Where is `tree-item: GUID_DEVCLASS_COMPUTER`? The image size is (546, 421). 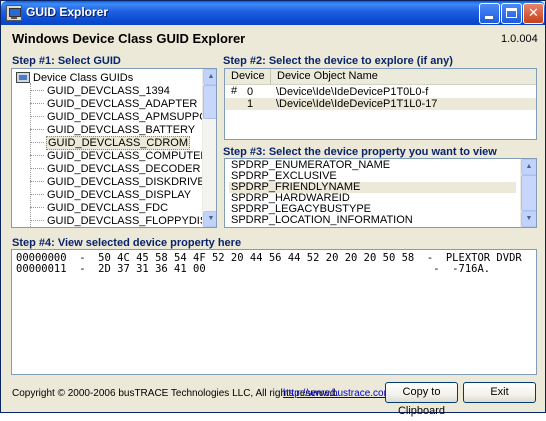 tree-item: GUID_DEVCLASS_COMPUTER is located at coordinates (116, 155).